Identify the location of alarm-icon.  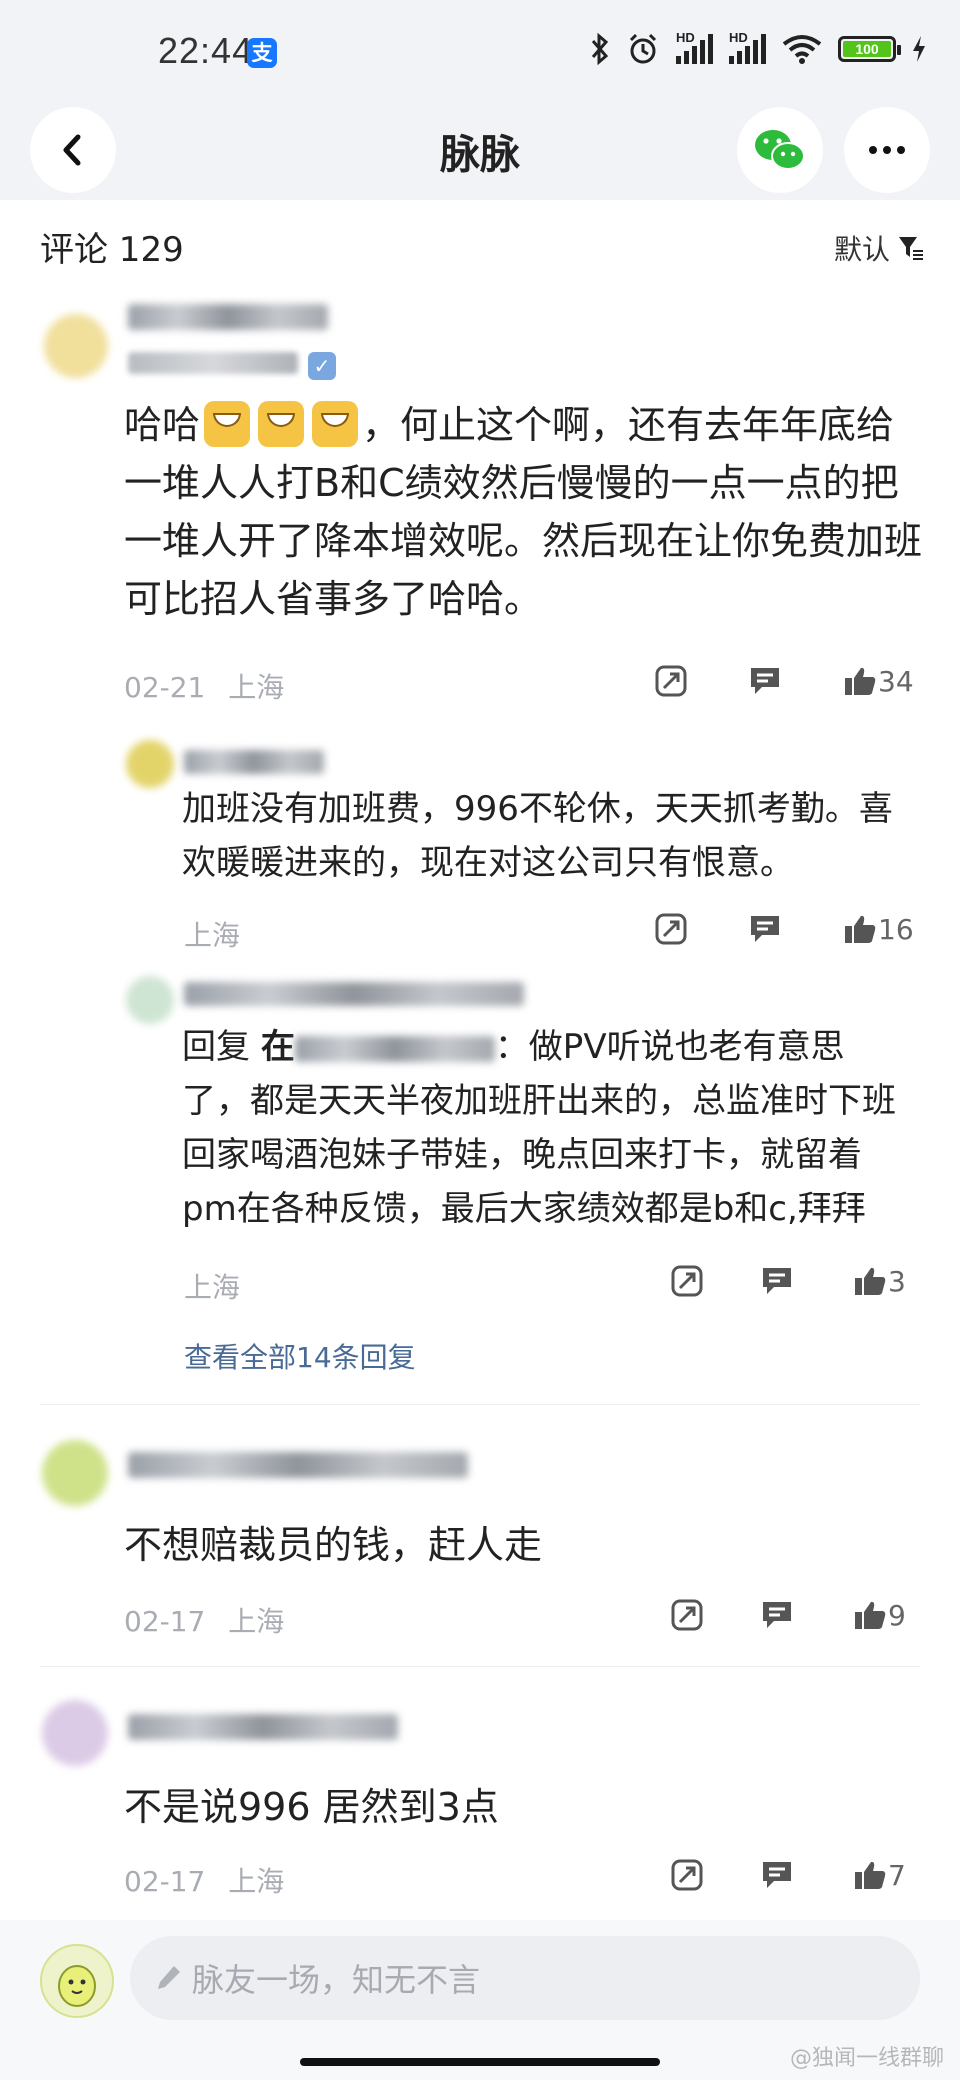
(643, 48).